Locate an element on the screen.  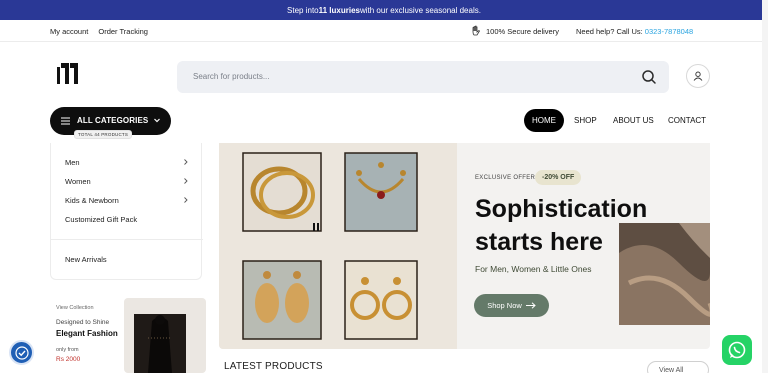
promo-only-from: only from is located at coordinates (67, 350).